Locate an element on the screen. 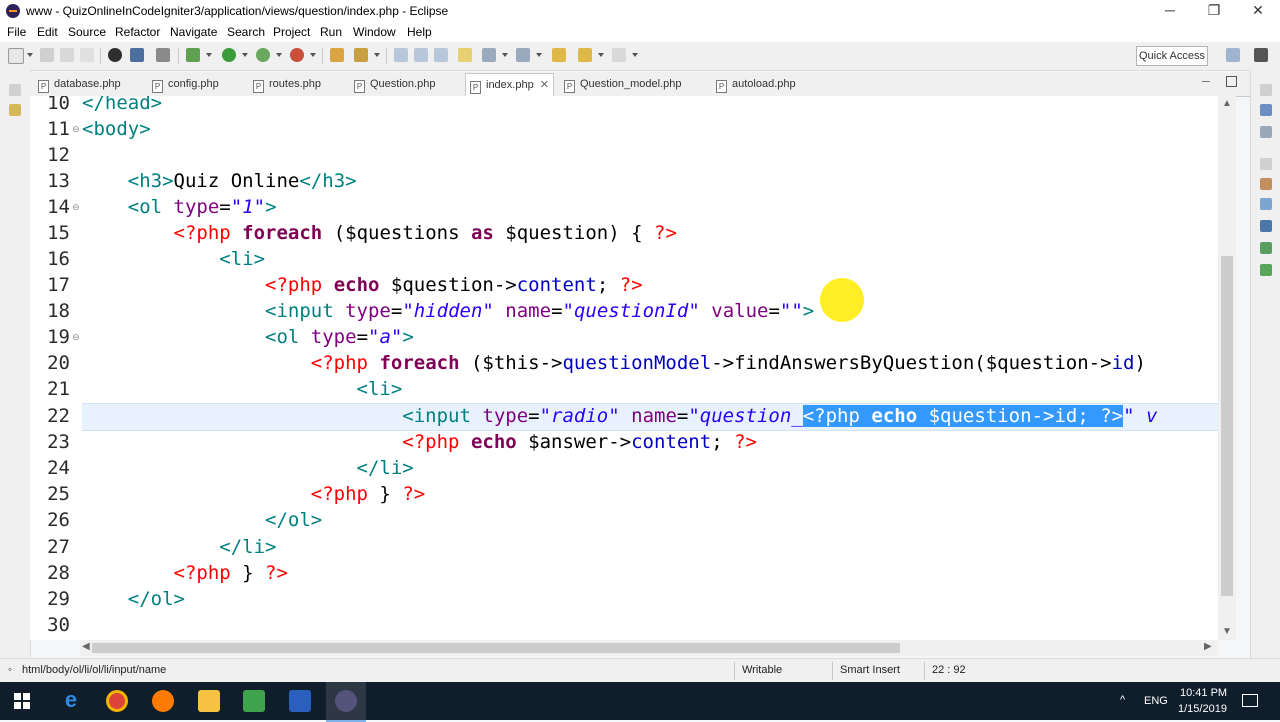  tool-icon is located at coordinates (115, 55).